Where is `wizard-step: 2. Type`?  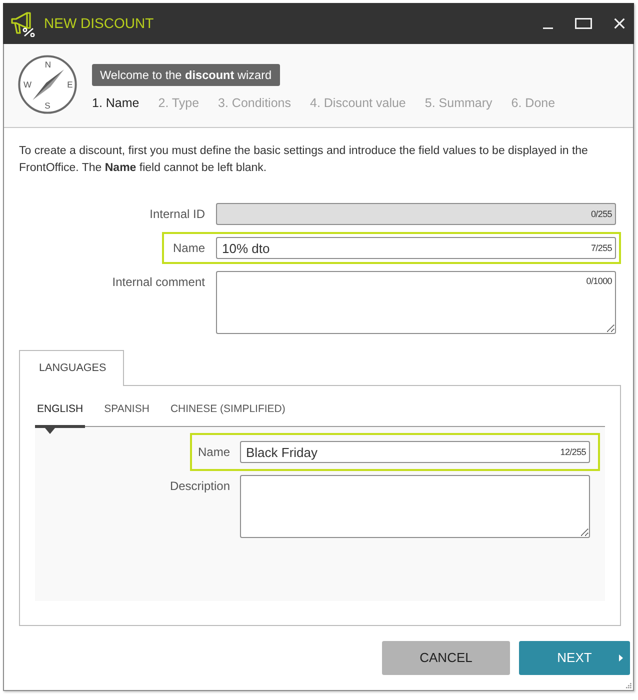 wizard-step: 2. Type is located at coordinates (179, 103).